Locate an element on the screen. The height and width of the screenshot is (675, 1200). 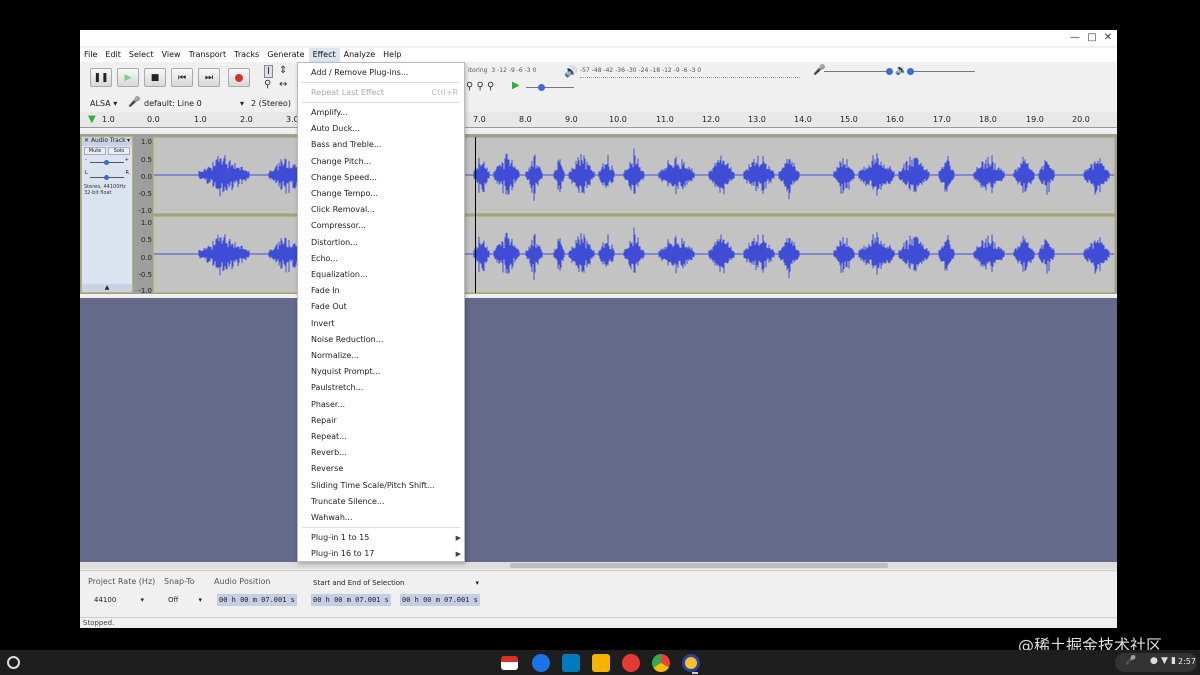
menu-transport: Transport is located at coordinates (208, 55).